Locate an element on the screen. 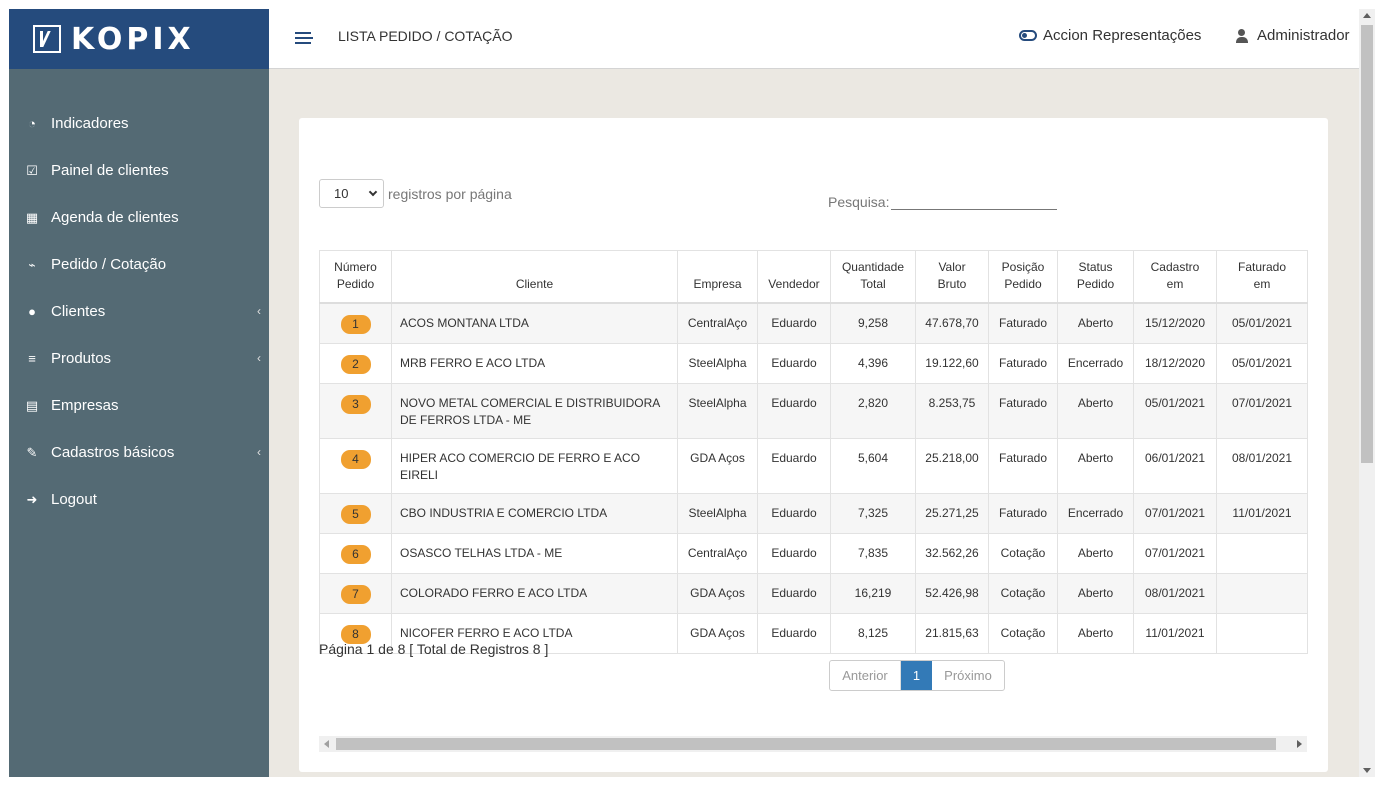  cell-text: 47.678,70 is located at coordinates (952, 322).